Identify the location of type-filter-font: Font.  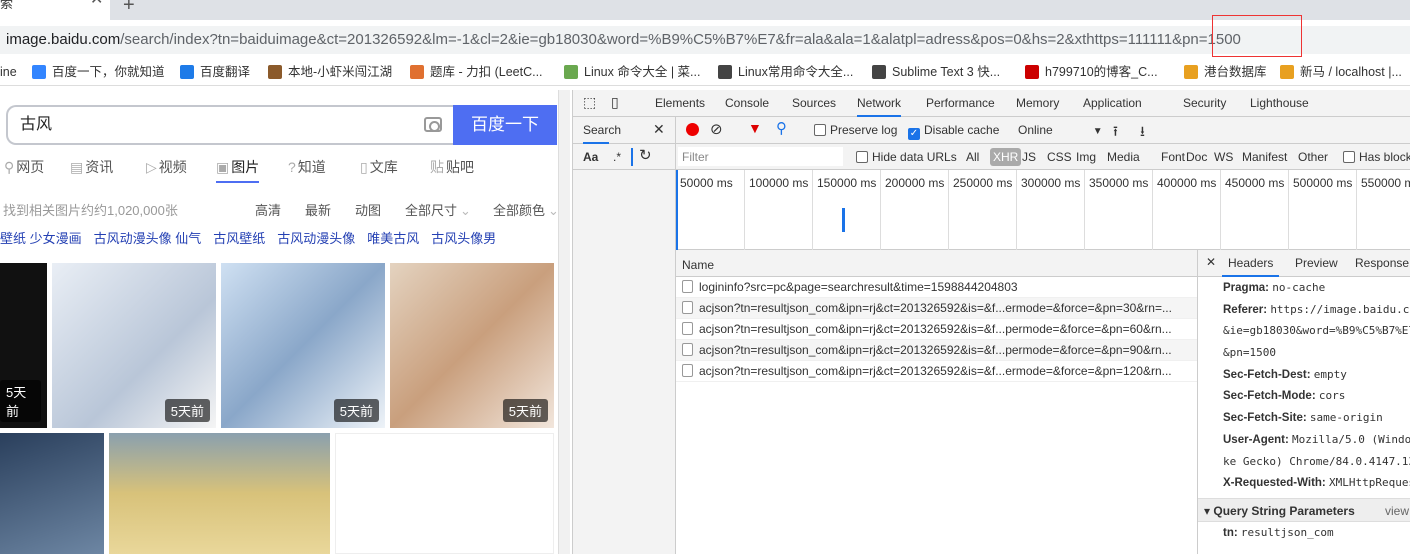
(1173, 157).